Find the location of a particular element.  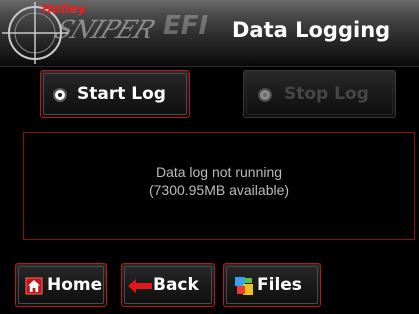

back-button: Back is located at coordinates (168, 285).